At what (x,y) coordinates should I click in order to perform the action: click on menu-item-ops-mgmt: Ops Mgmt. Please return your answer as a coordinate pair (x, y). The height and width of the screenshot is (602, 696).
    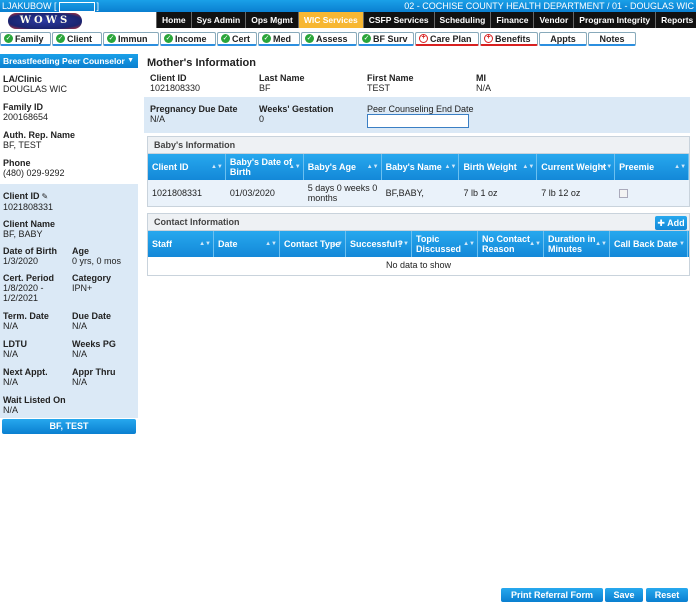
    Looking at the image, I should click on (271, 20).